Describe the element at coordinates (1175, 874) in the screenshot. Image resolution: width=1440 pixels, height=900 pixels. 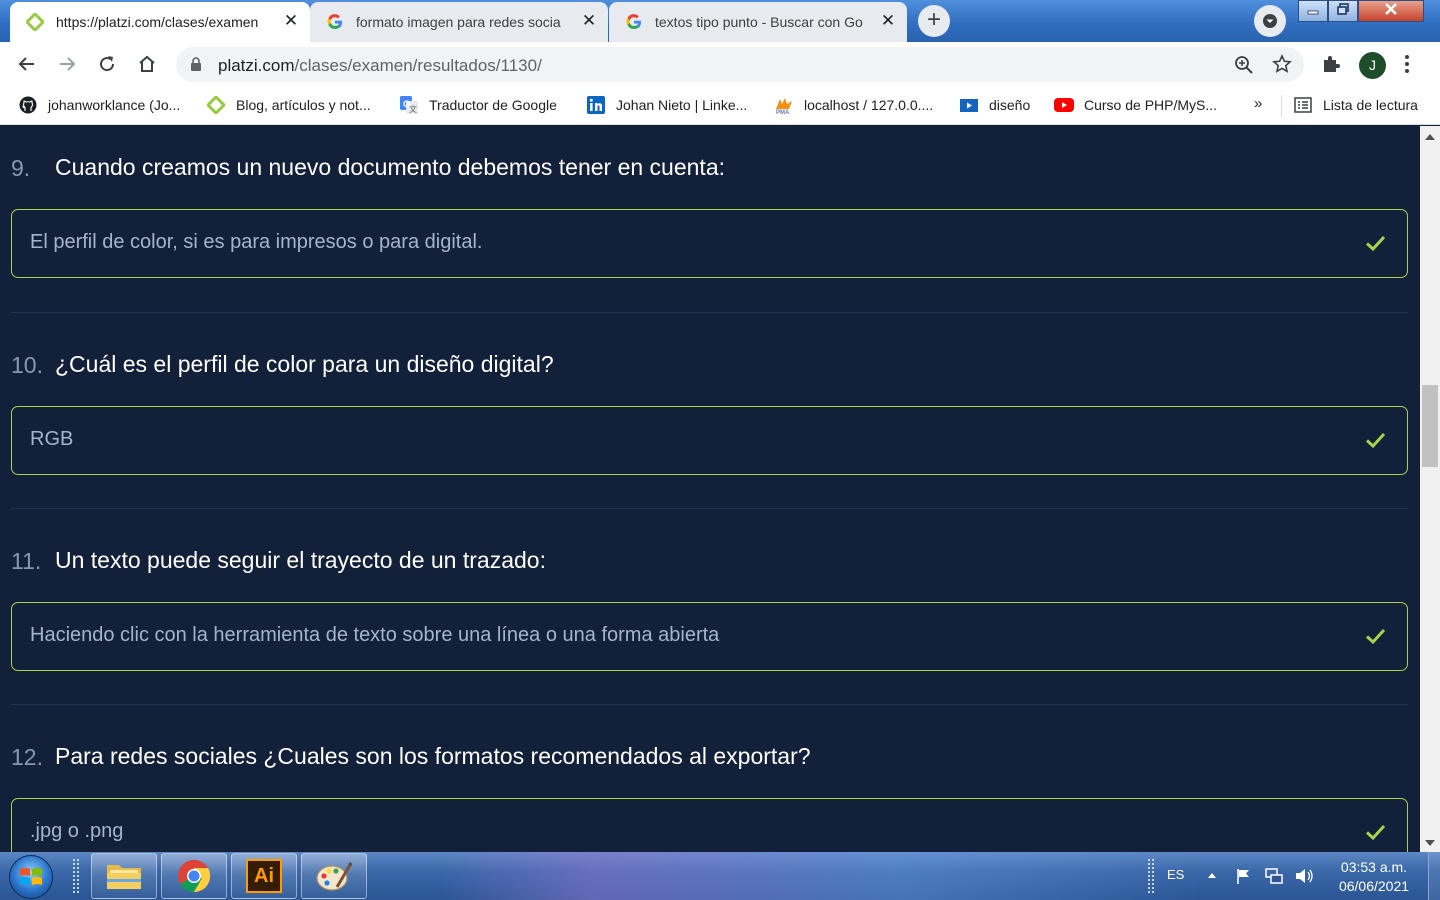
I see `language-indicator: ES` at that location.